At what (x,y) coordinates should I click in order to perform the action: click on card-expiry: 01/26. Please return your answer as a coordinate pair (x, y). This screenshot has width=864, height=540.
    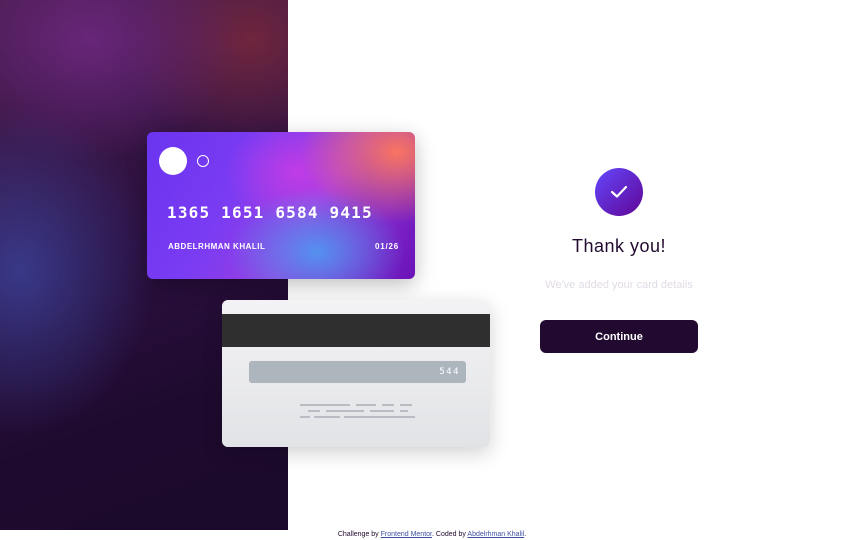
    Looking at the image, I should click on (386, 246).